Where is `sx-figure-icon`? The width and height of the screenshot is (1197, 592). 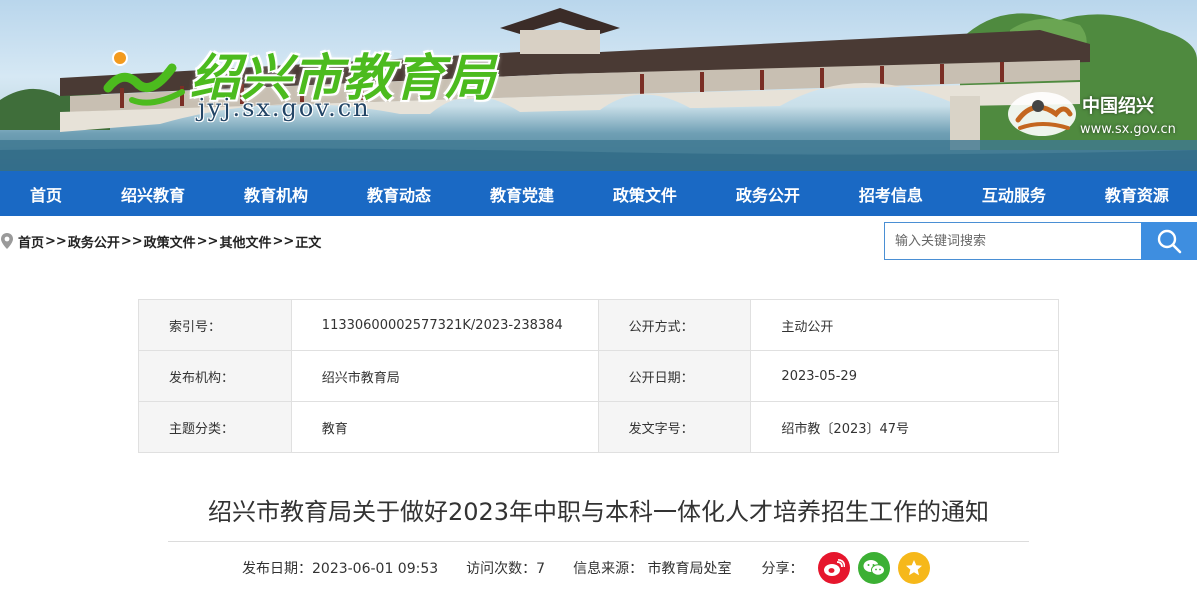 sx-figure-icon is located at coordinates (144, 78).